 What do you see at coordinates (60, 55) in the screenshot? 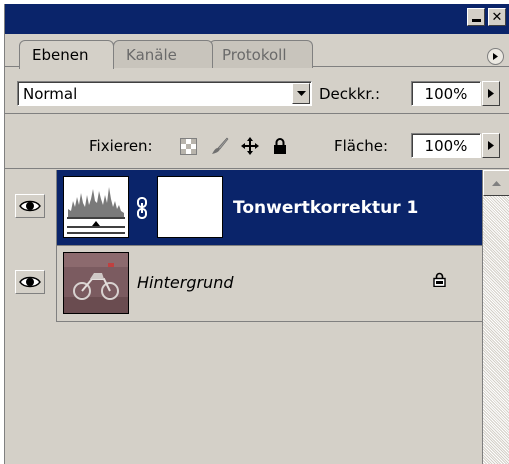
I see `tab-label: Ebenen` at bounding box center [60, 55].